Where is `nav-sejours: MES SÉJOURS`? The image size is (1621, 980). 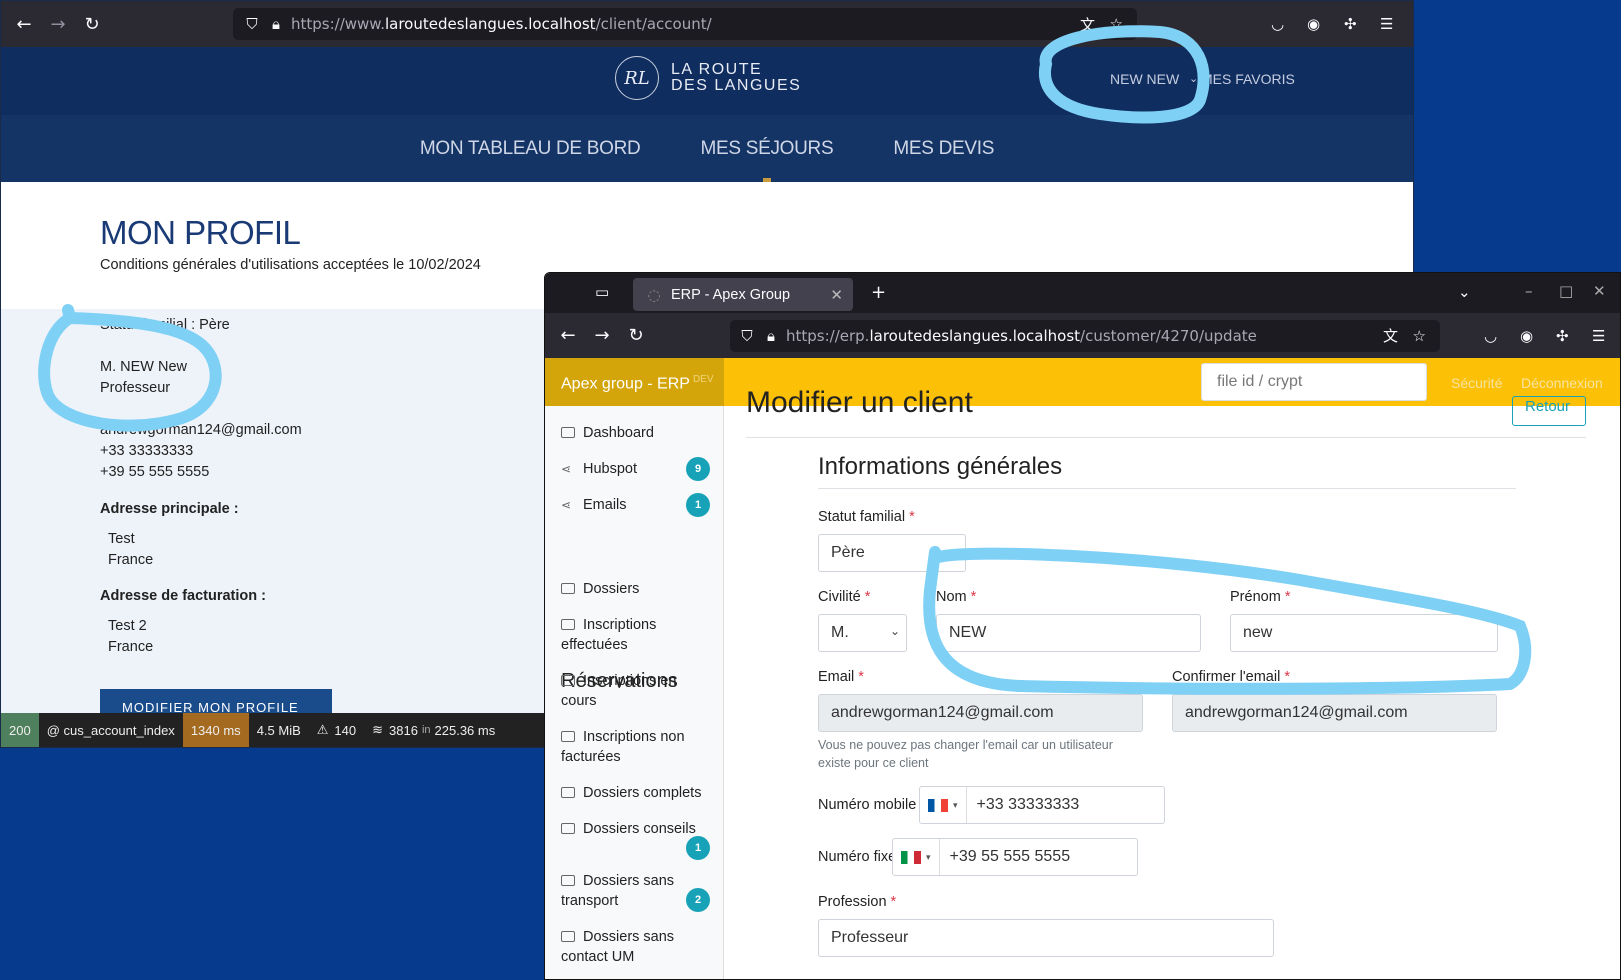 nav-sejours: MES SÉJOURS is located at coordinates (766, 149).